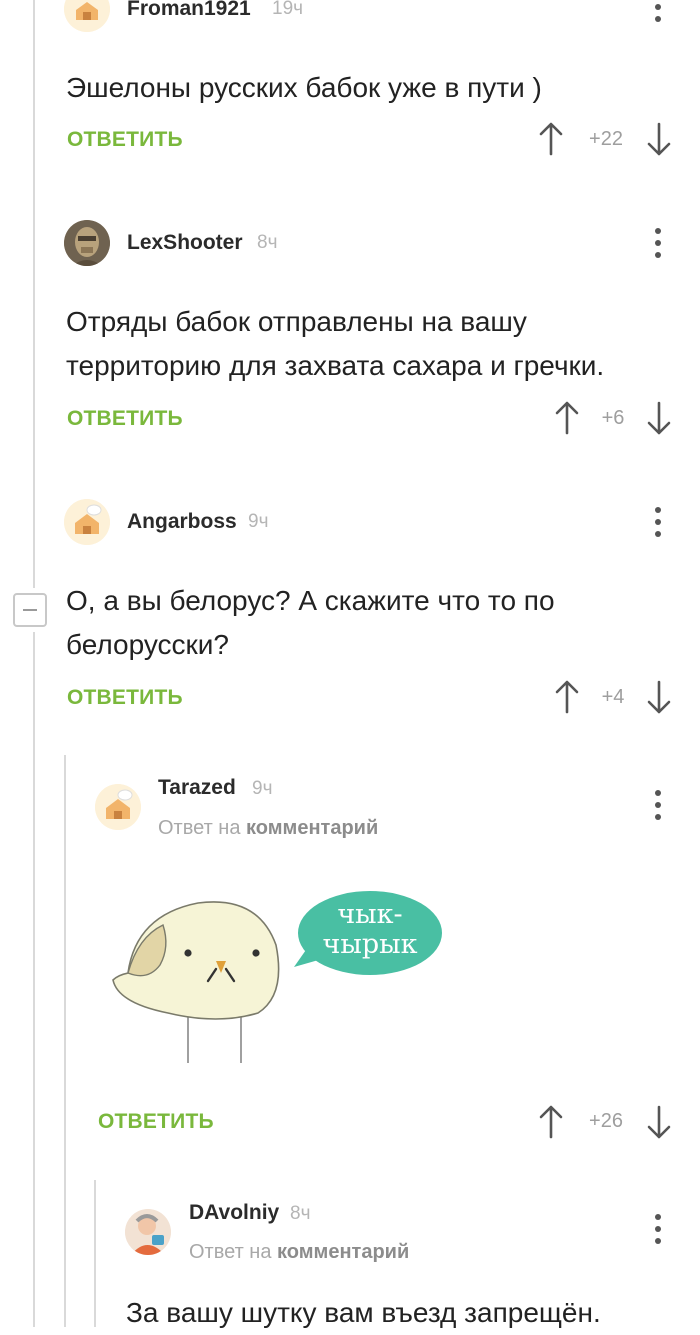 The image size is (700, 1335). I want to click on thread-line-root, so click(34, 294).